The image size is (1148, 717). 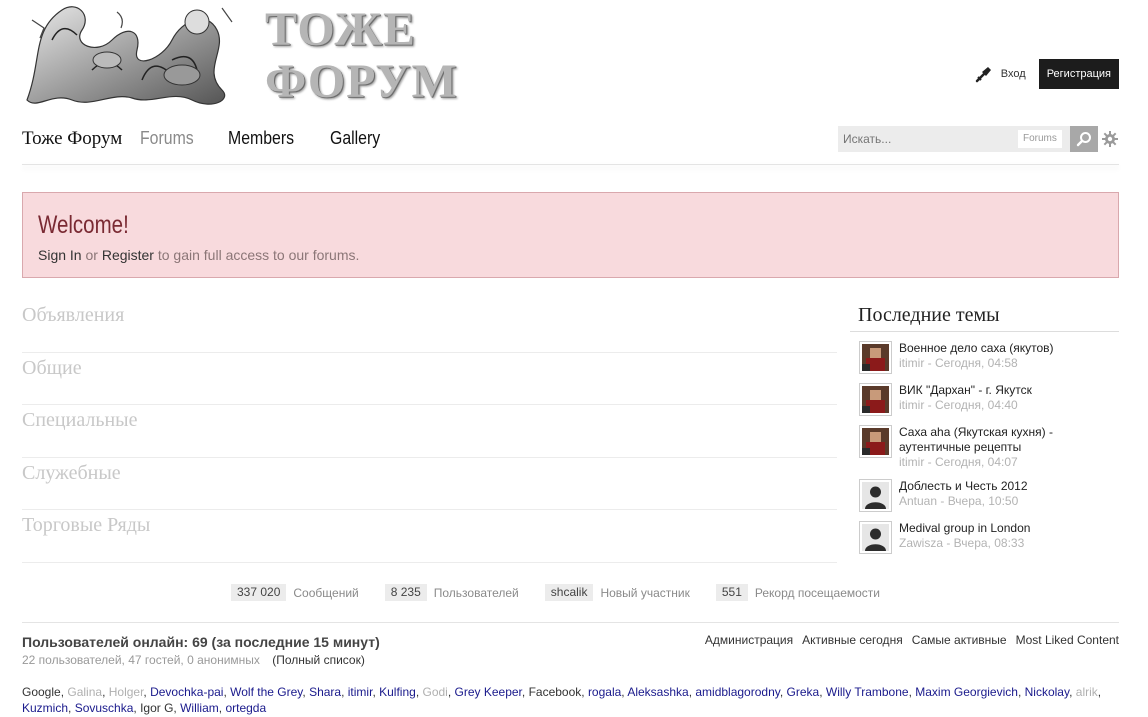 I want to click on recent-topics-title: Последние темы, so click(x=984, y=318).